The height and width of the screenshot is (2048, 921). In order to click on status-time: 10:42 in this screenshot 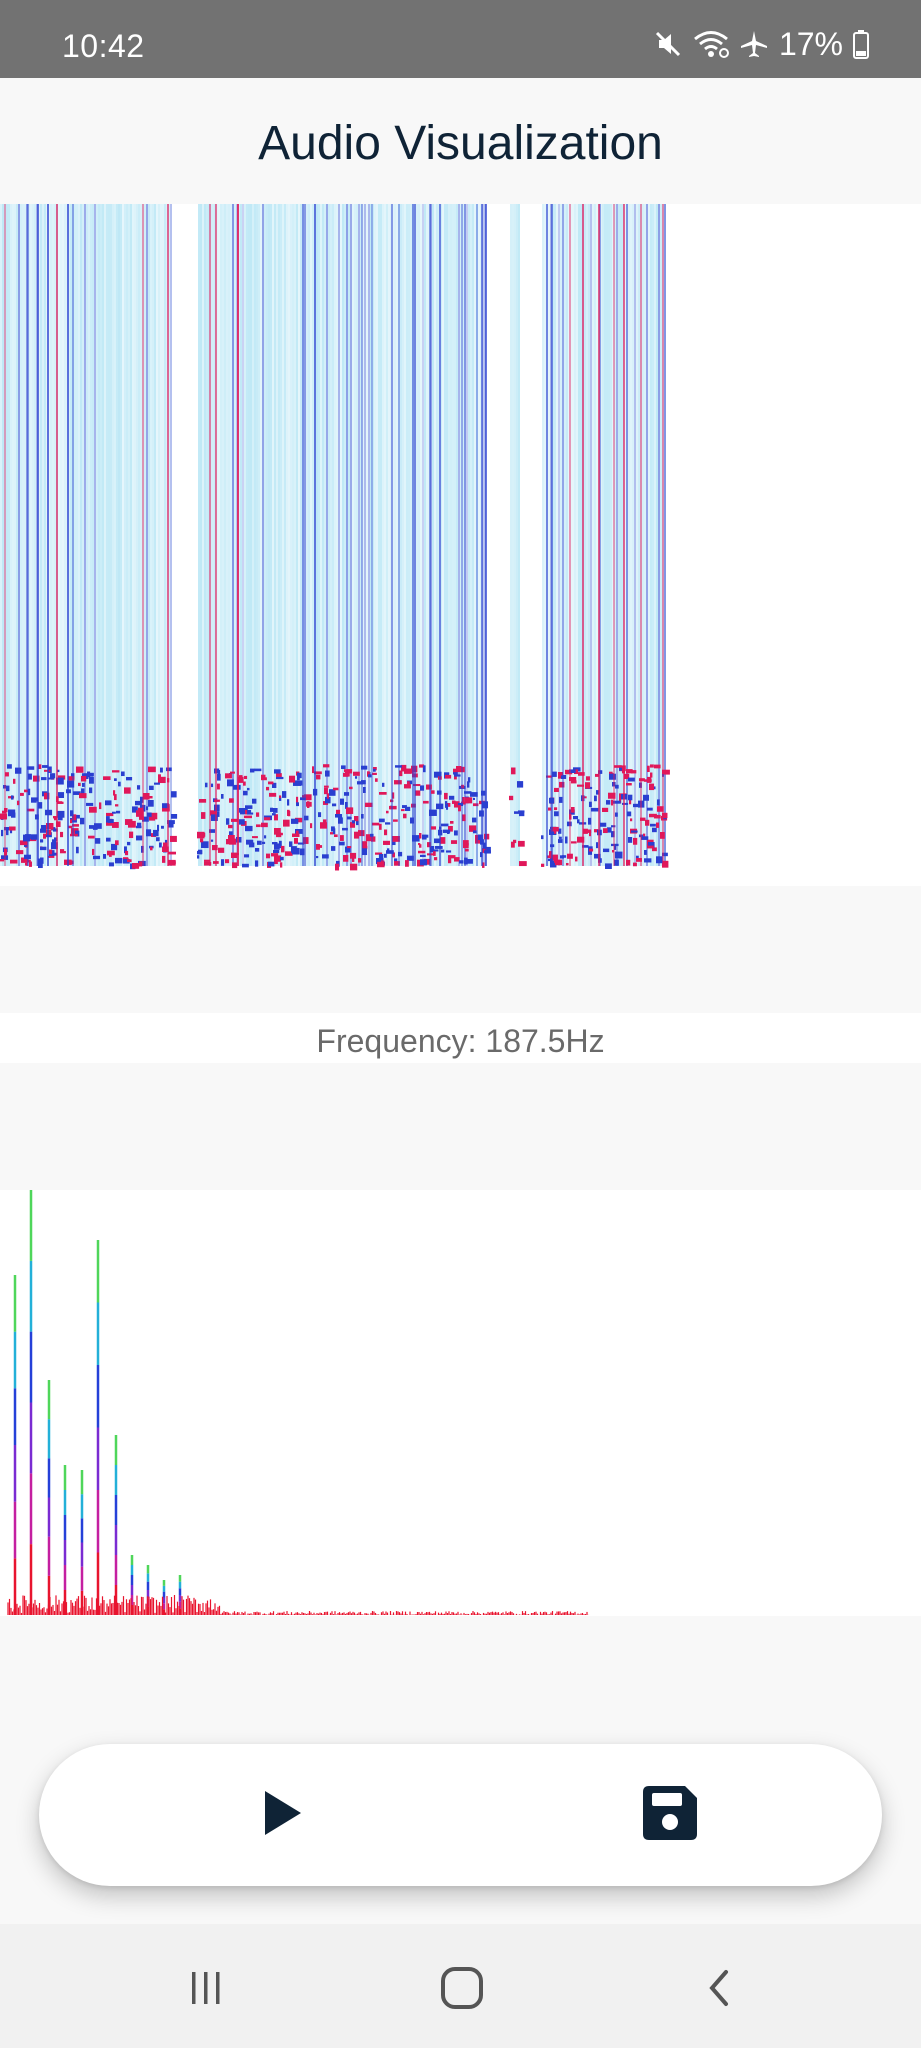, I will do `click(103, 46)`.